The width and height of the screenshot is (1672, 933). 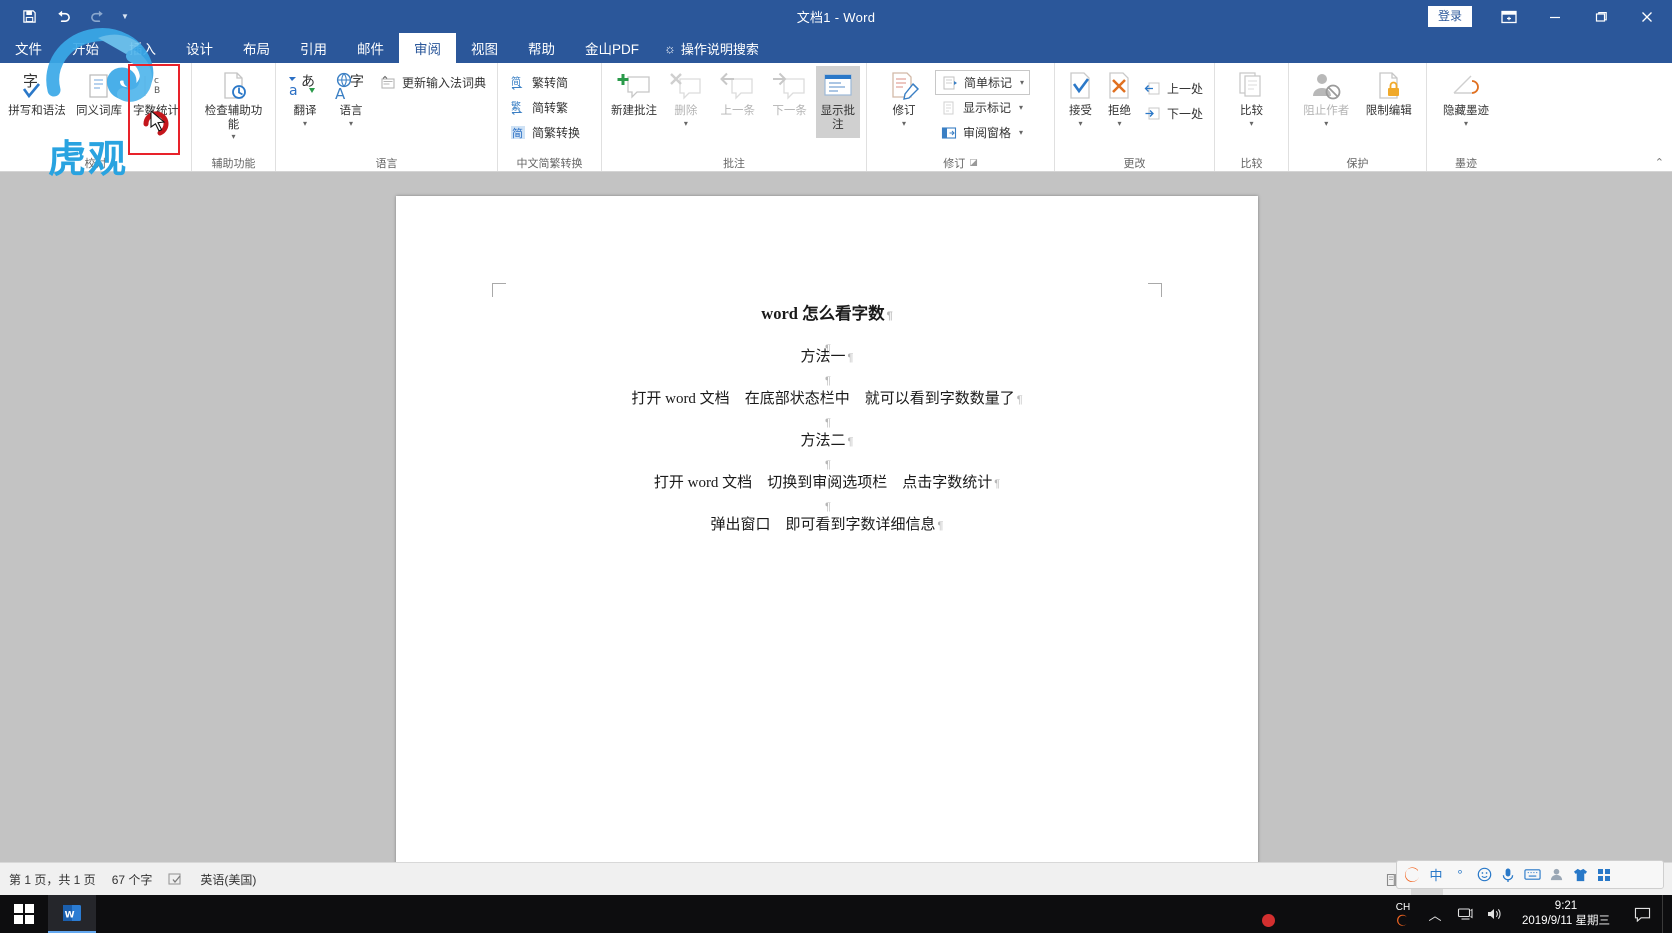 I want to click on traditional-to-simplified-button: 简 繁转简, so click(x=544, y=82).